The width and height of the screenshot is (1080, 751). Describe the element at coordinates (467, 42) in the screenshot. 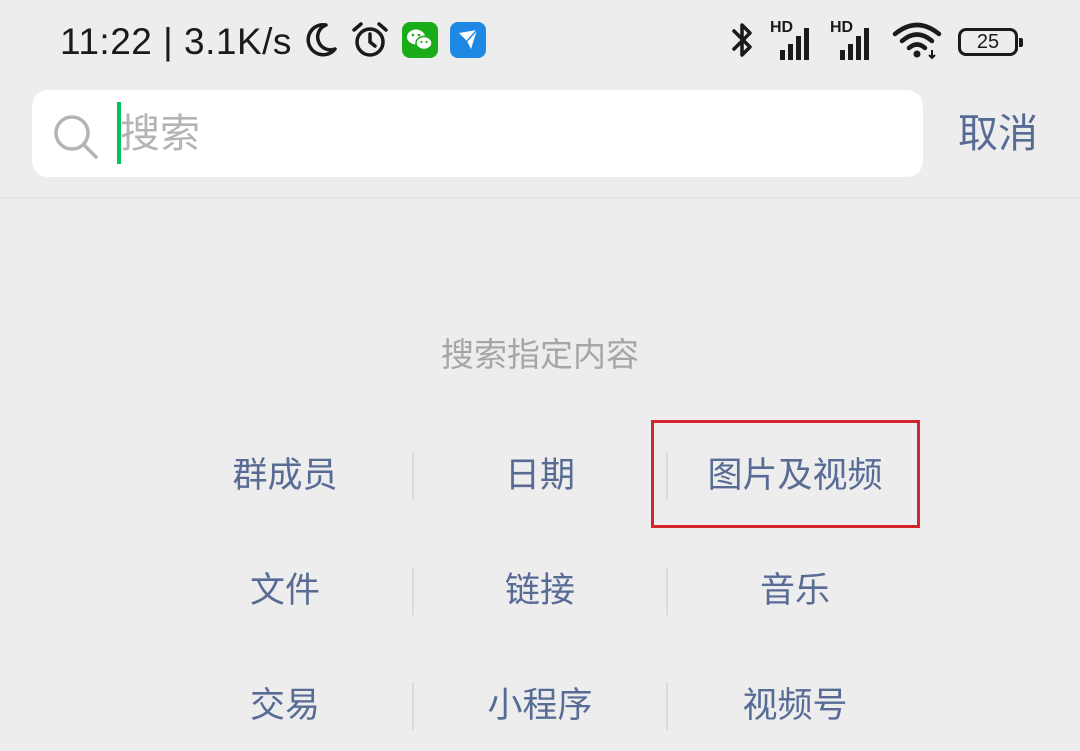

I see `feishu-icon` at that location.